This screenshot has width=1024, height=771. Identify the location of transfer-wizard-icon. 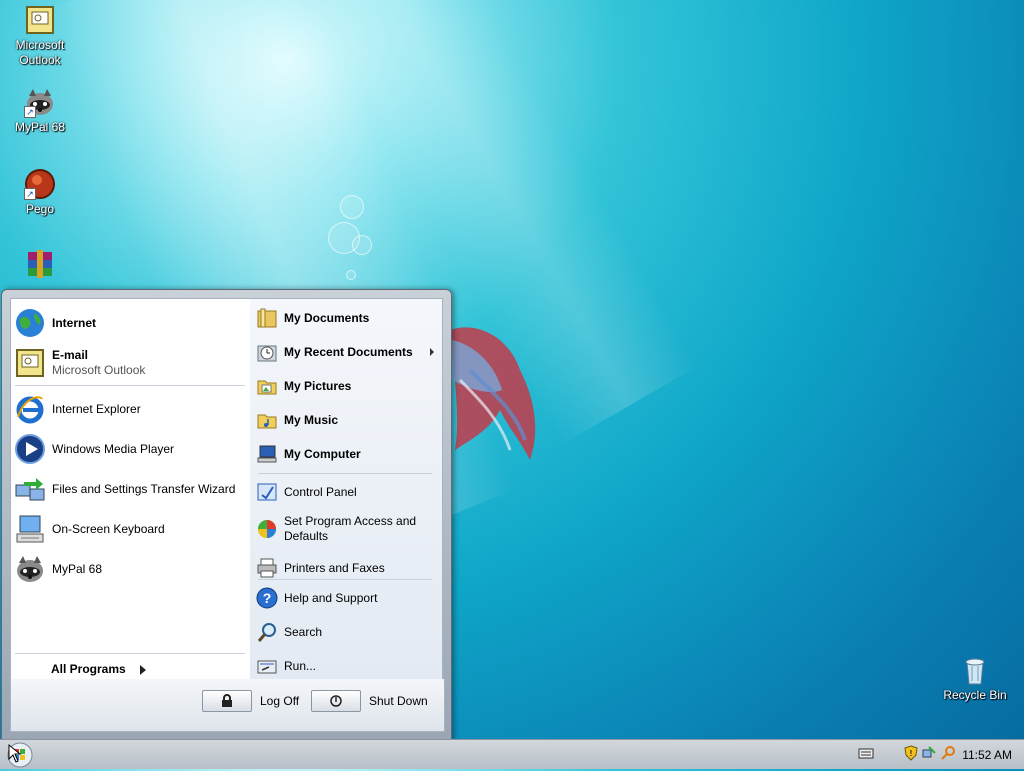
(30, 489).